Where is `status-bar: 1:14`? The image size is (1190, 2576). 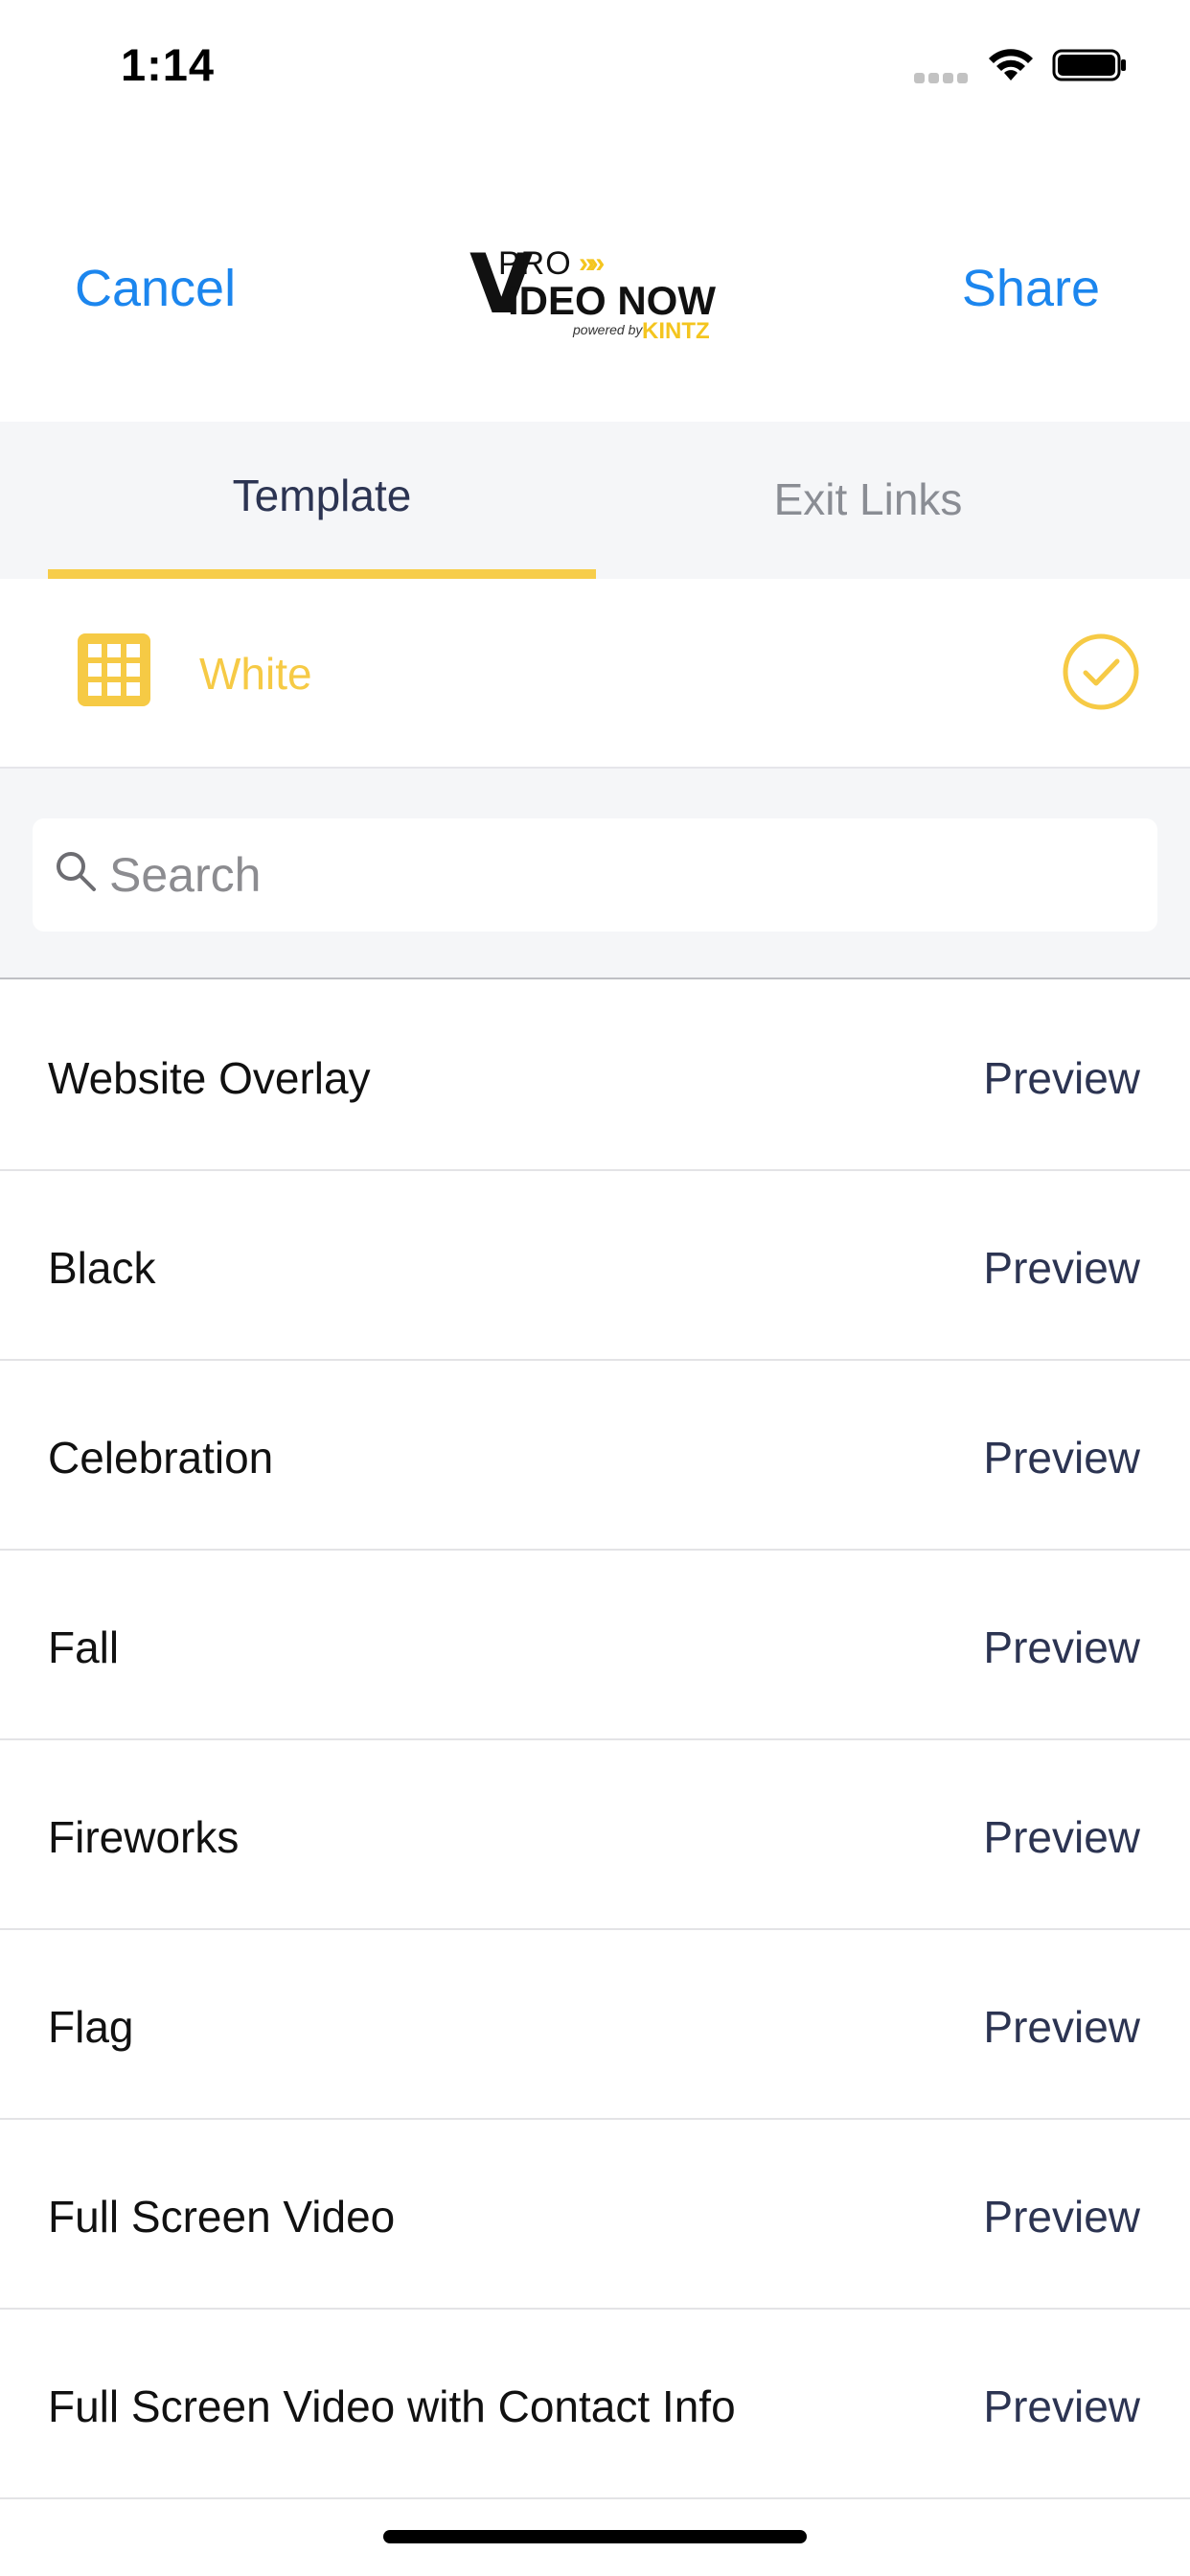 status-bar: 1:14 is located at coordinates (595, 63).